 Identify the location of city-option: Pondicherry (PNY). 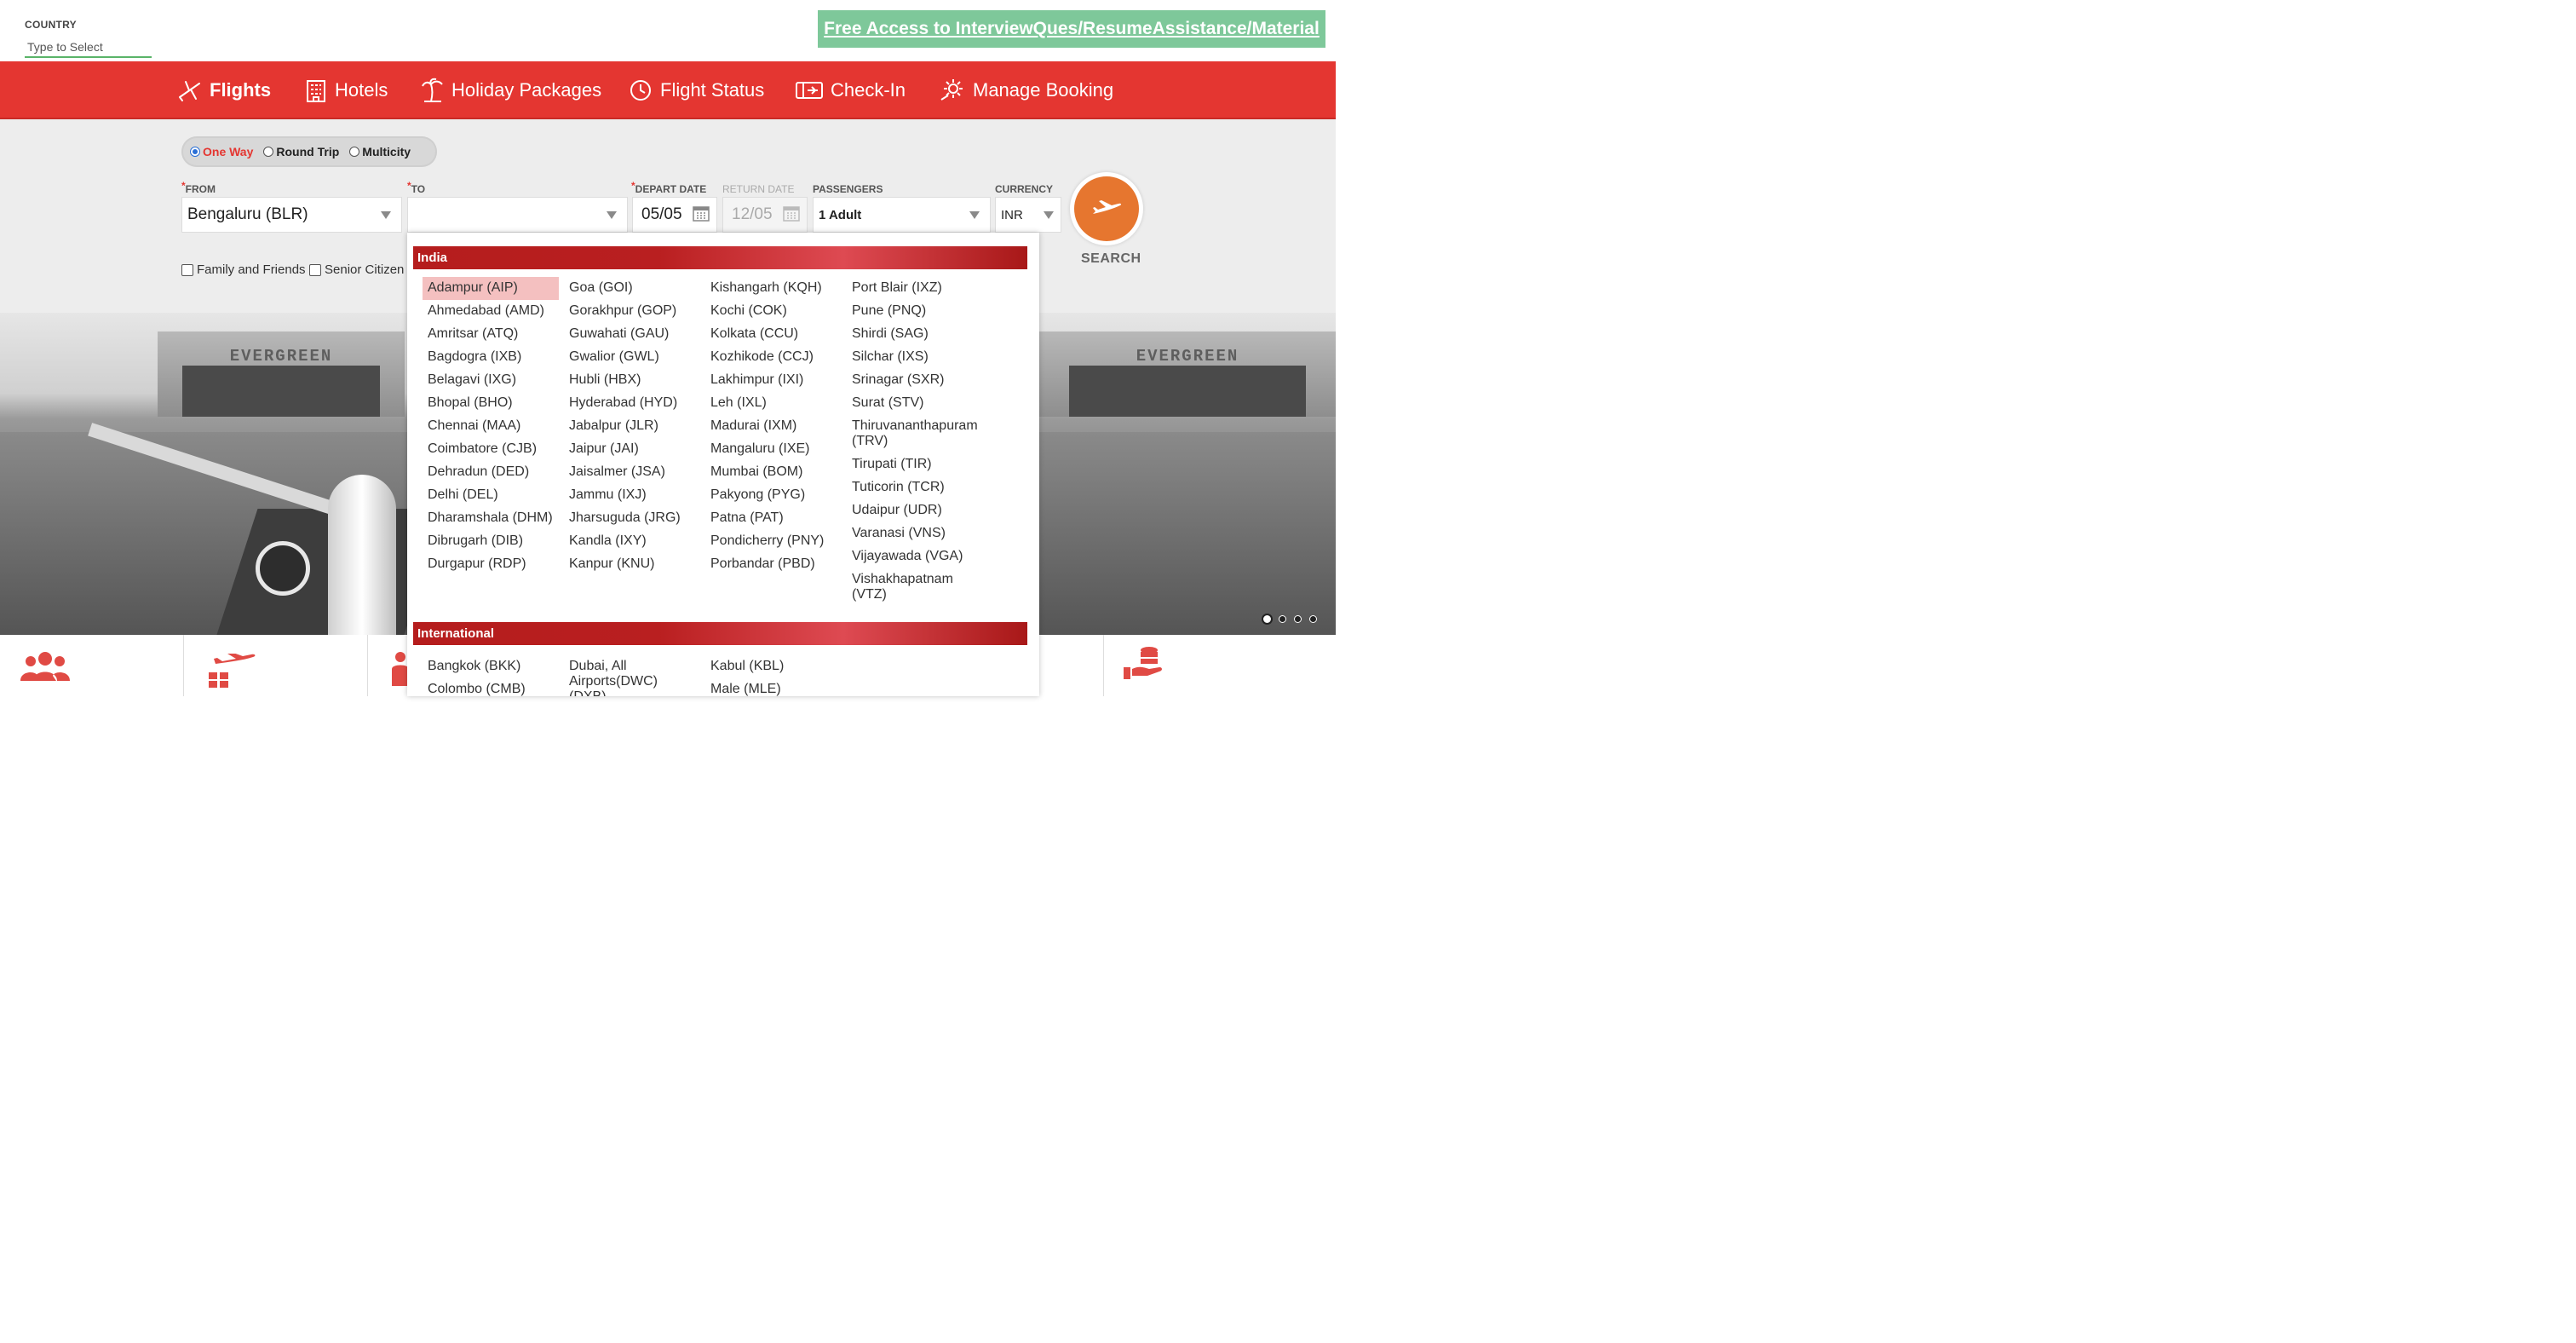
(774, 541).